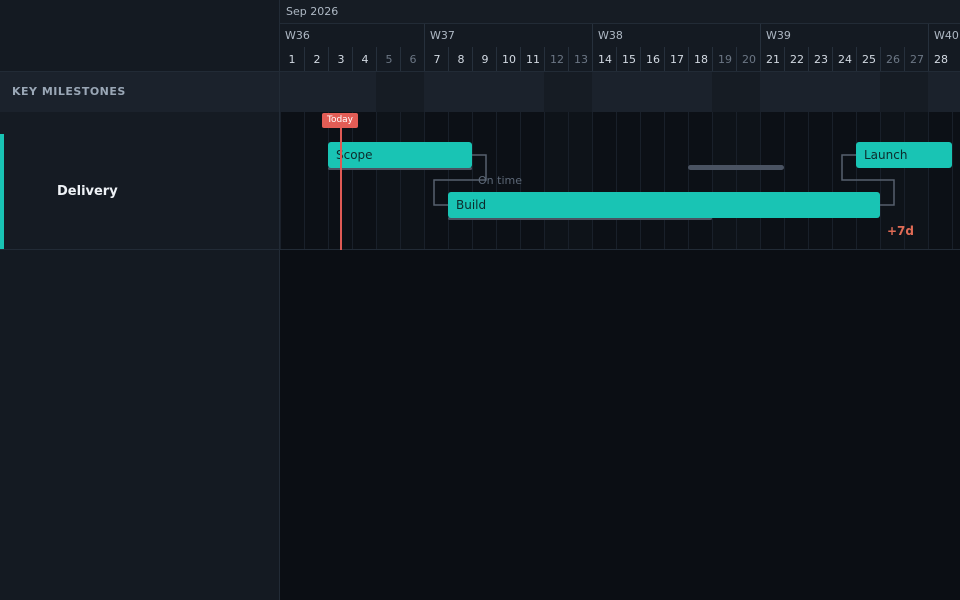 This screenshot has height=600, width=960. I want to click on task-bar-scope: Scope, so click(400, 155).